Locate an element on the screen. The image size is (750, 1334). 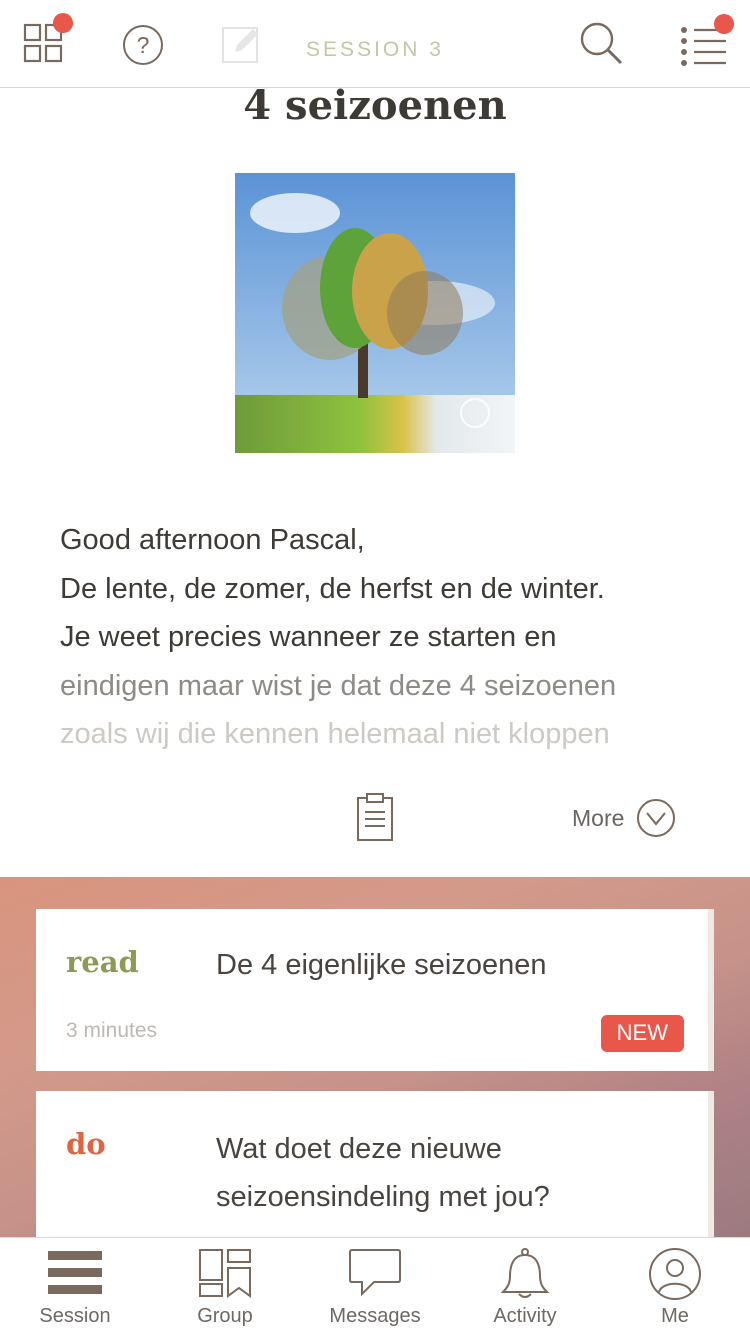
edit-button is located at coordinates (242, 45).